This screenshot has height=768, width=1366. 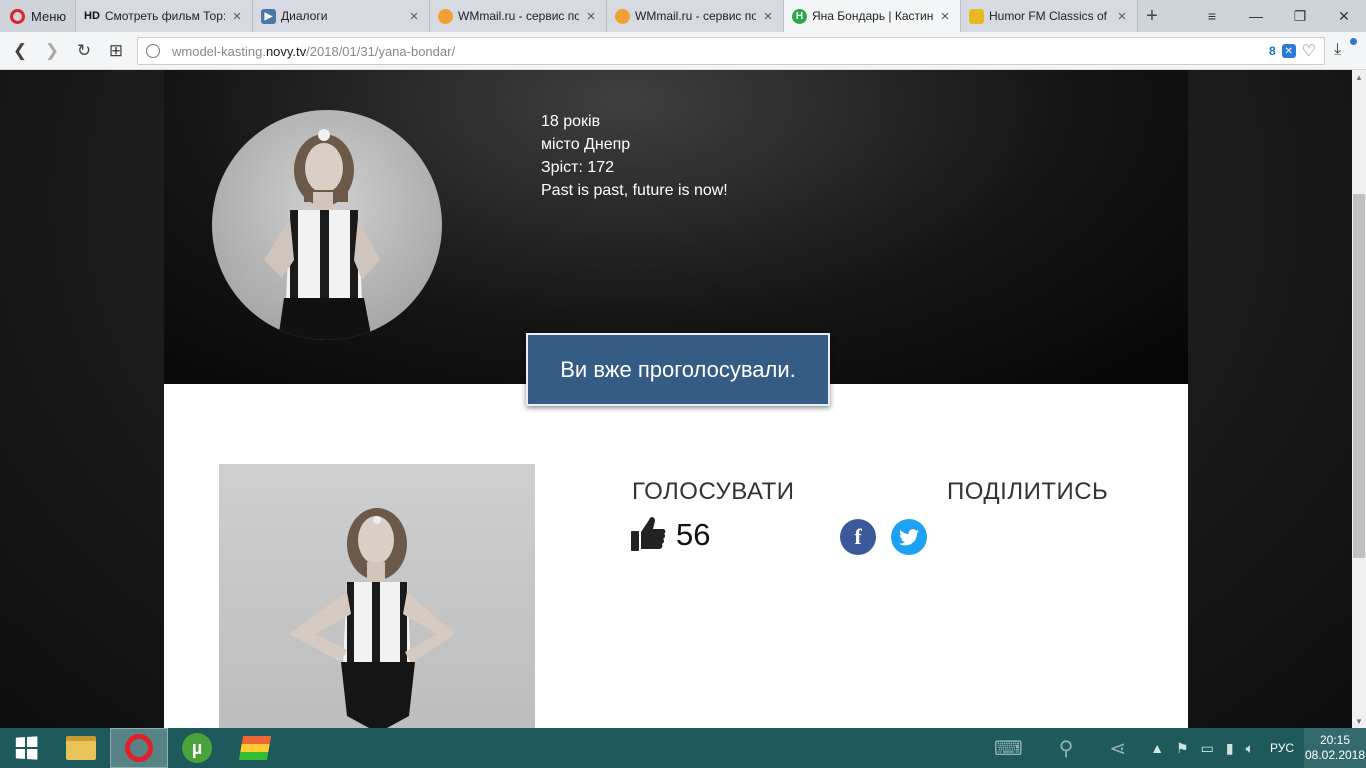 I want to click on tab-humorfm: Humor FM Classics of th ×, so click(x=1049, y=16).